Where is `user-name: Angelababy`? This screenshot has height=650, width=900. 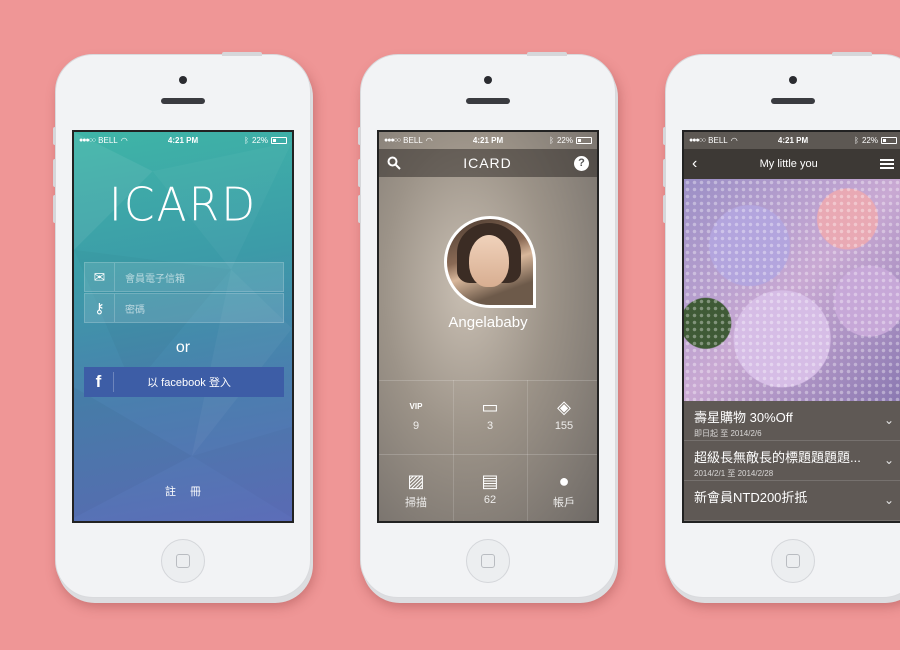 user-name: Angelababy is located at coordinates (488, 322).